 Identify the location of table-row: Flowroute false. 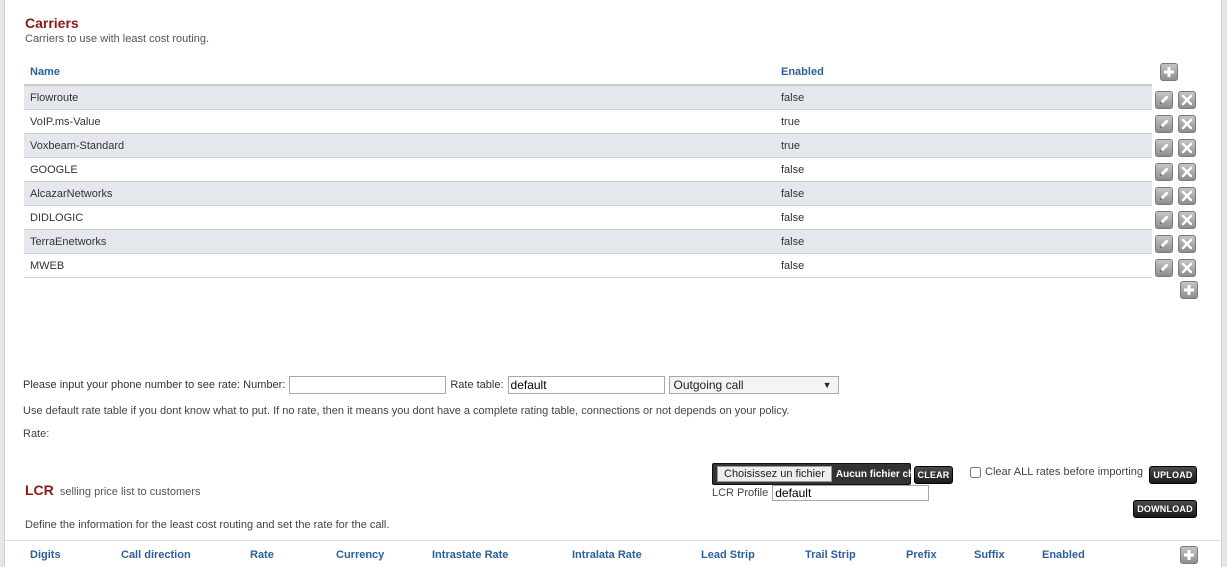
(588, 97).